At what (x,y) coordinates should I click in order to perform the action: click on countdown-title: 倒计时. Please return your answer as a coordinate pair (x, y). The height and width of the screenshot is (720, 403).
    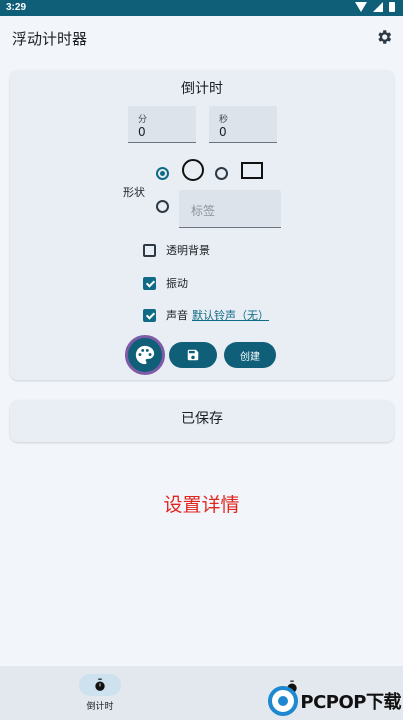
    Looking at the image, I should click on (202, 89).